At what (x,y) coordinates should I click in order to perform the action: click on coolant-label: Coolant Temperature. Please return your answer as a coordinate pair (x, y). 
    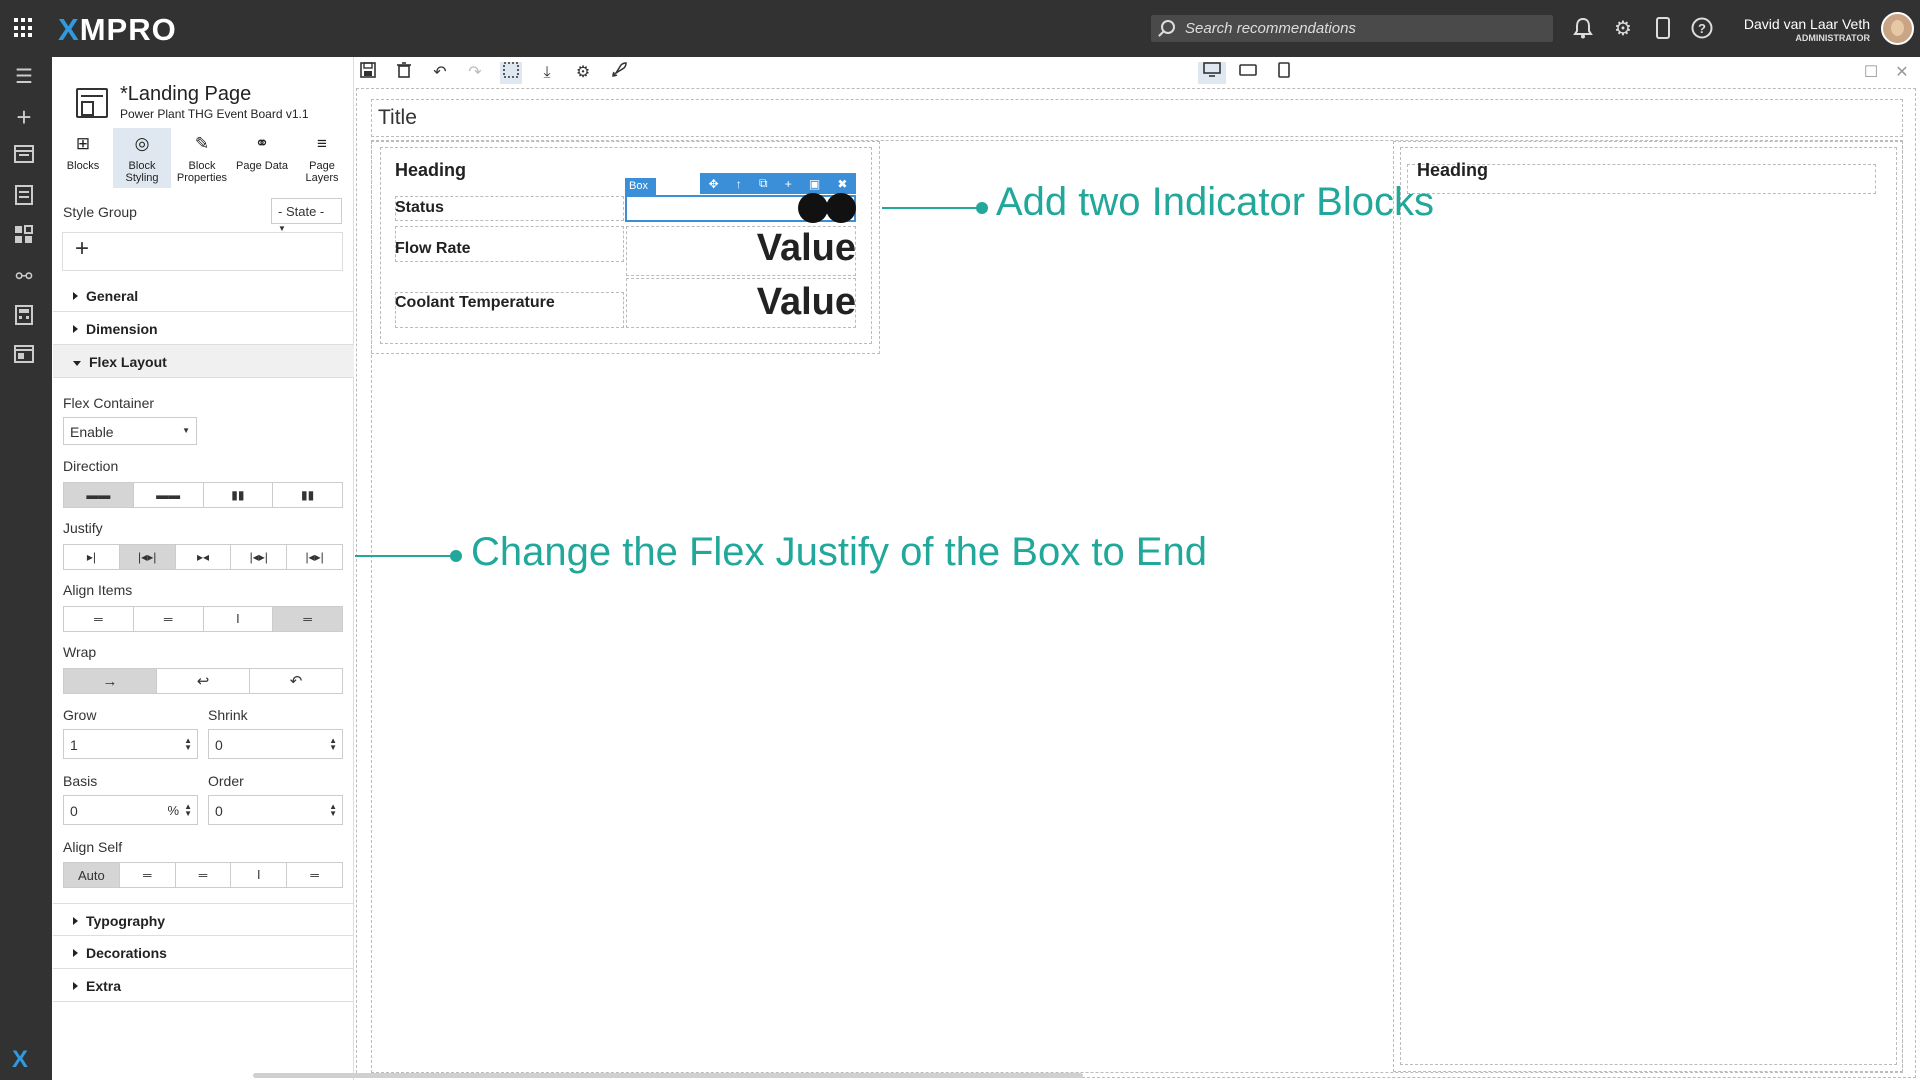
    Looking at the image, I should click on (475, 303).